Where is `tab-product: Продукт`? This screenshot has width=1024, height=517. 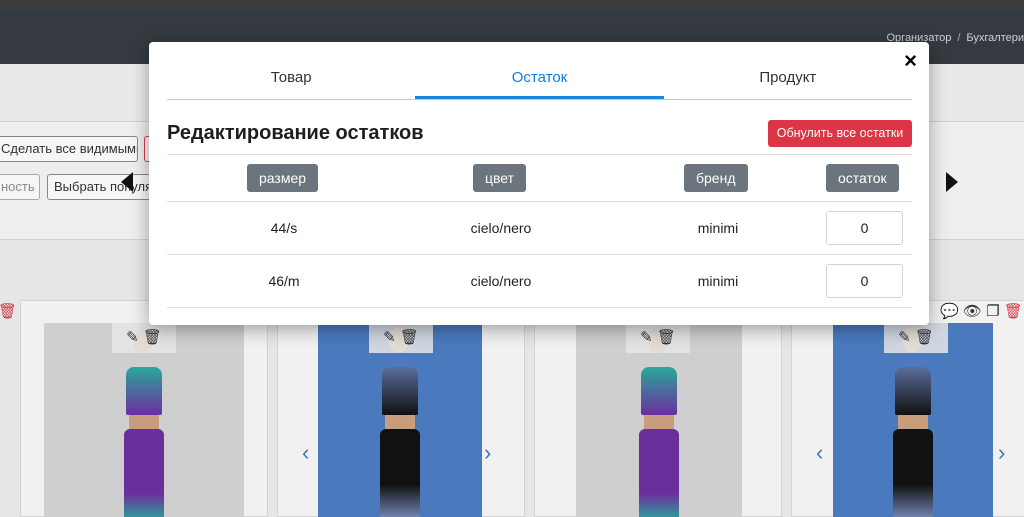
tab-product: Продукт is located at coordinates (788, 80).